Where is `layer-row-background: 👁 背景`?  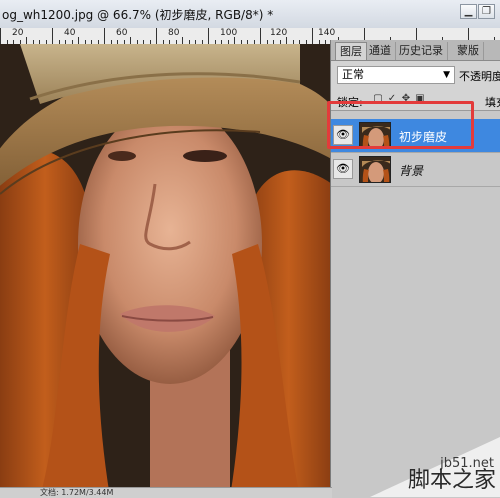
layer-row-background: 👁 背景 is located at coordinates (415, 170).